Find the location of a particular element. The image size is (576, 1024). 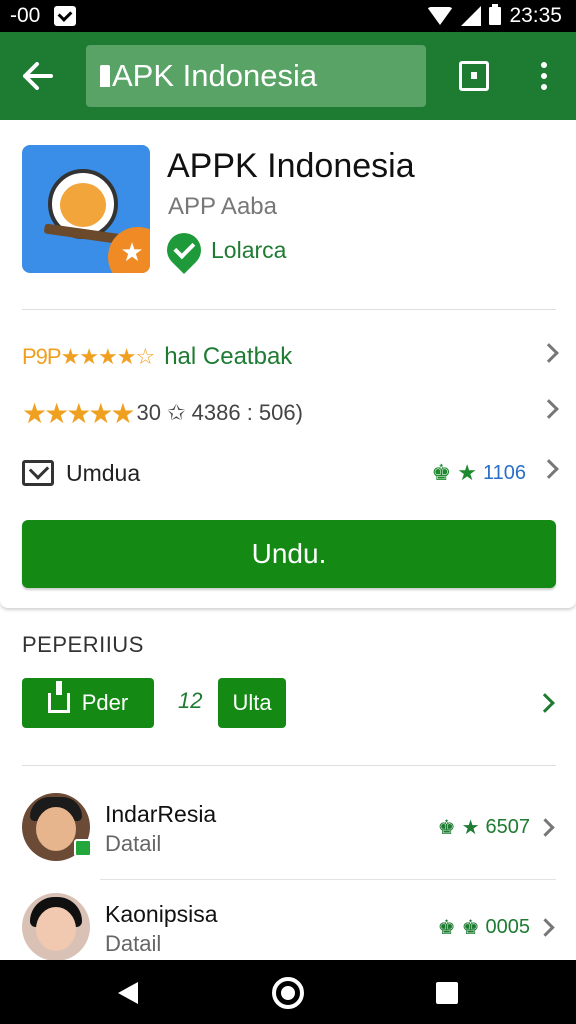

user-name: IndarResia is located at coordinates (161, 814).